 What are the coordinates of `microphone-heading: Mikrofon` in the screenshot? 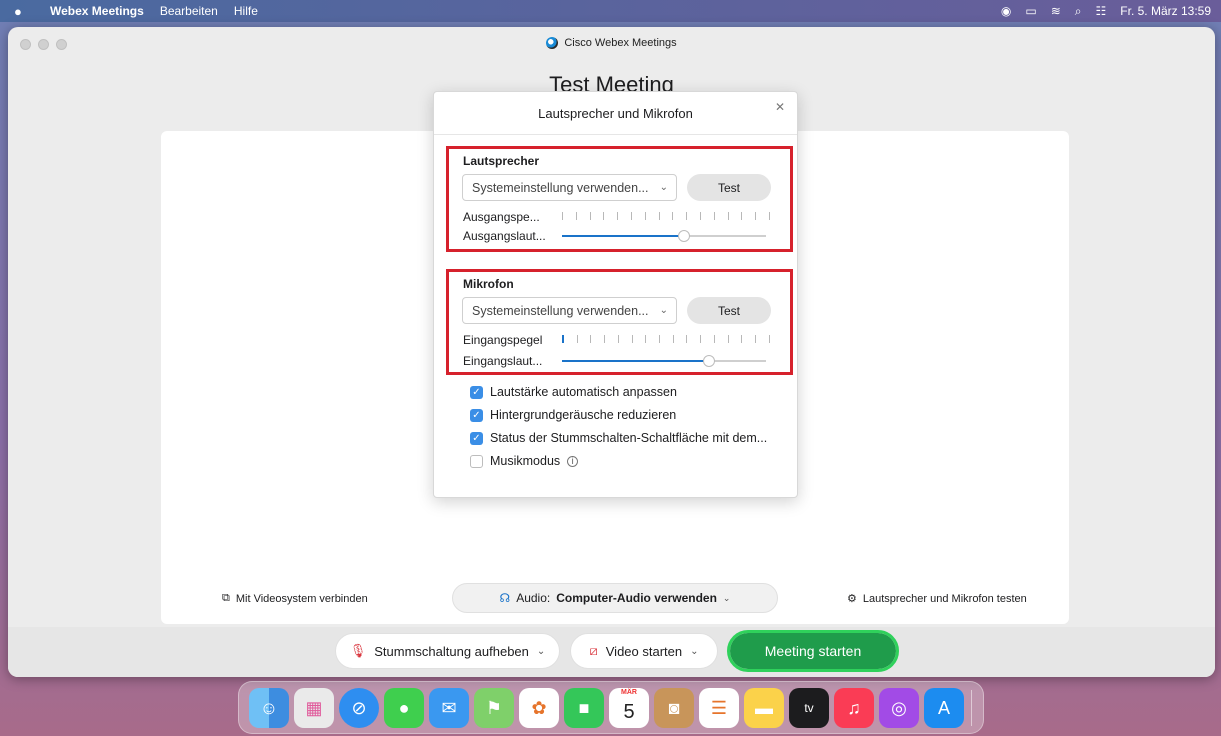 It's located at (488, 284).